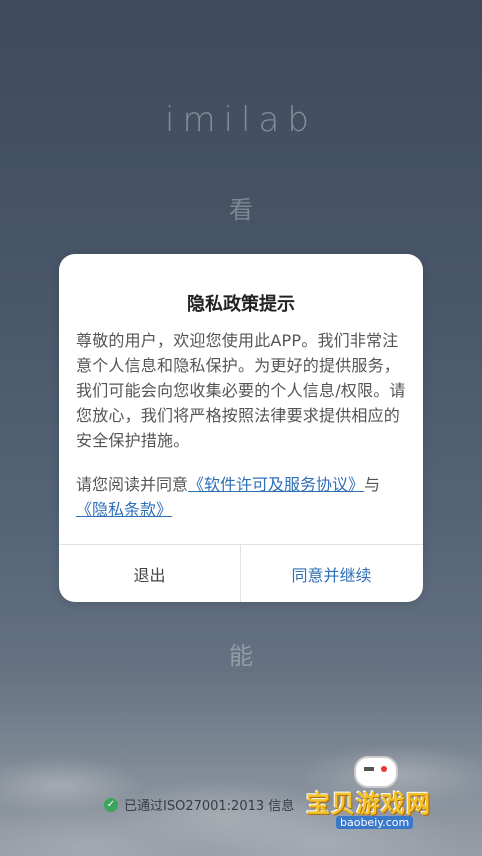 The width and height of the screenshot is (482, 856). I want to click on slogan-bottom: 能, so click(241, 656).